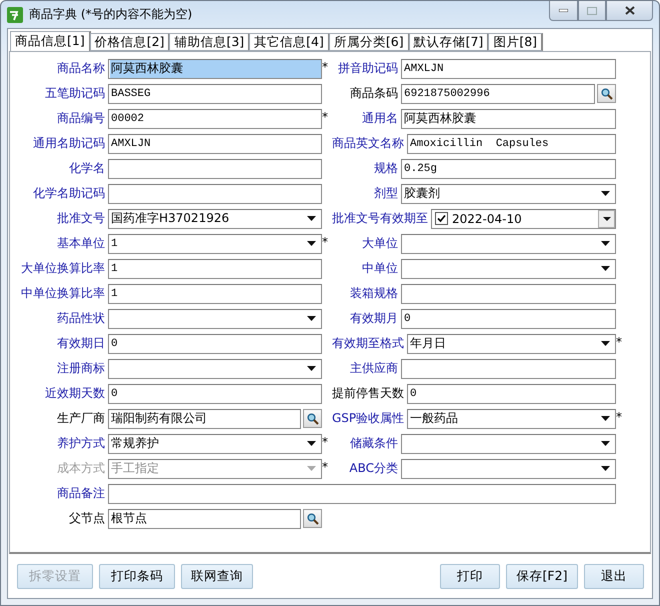 This screenshot has width=660, height=606. What do you see at coordinates (614, 576) in the screenshot?
I see `dialog-button: 退出` at bounding box center [614, 576].